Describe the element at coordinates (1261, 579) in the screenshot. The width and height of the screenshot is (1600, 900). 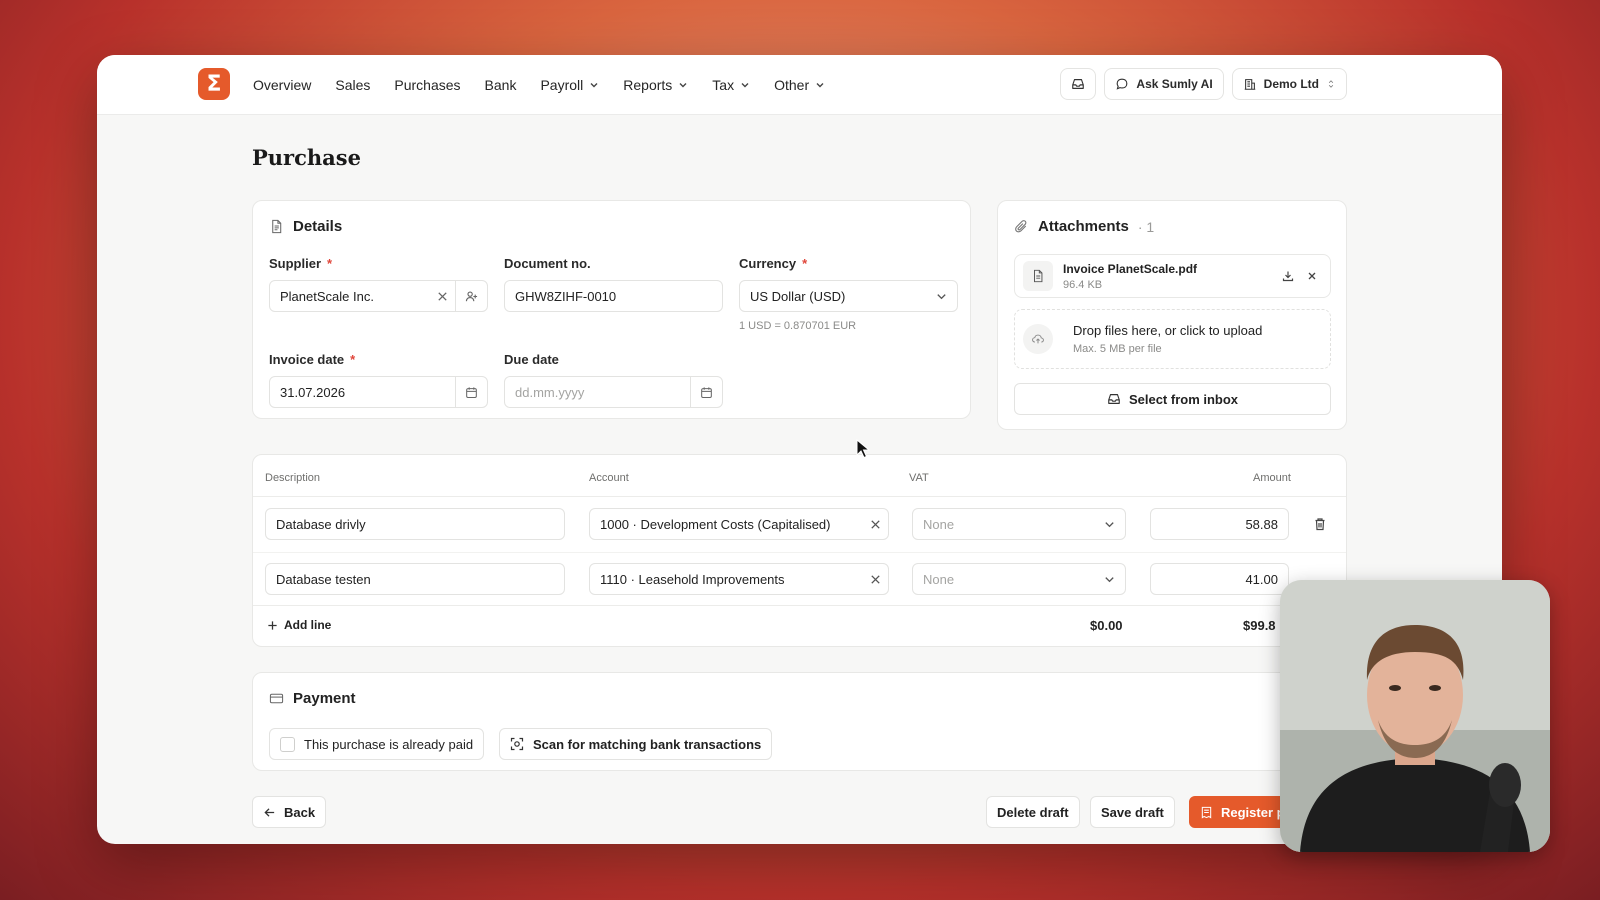
I see `line-amount-value: 41.00` at that location.